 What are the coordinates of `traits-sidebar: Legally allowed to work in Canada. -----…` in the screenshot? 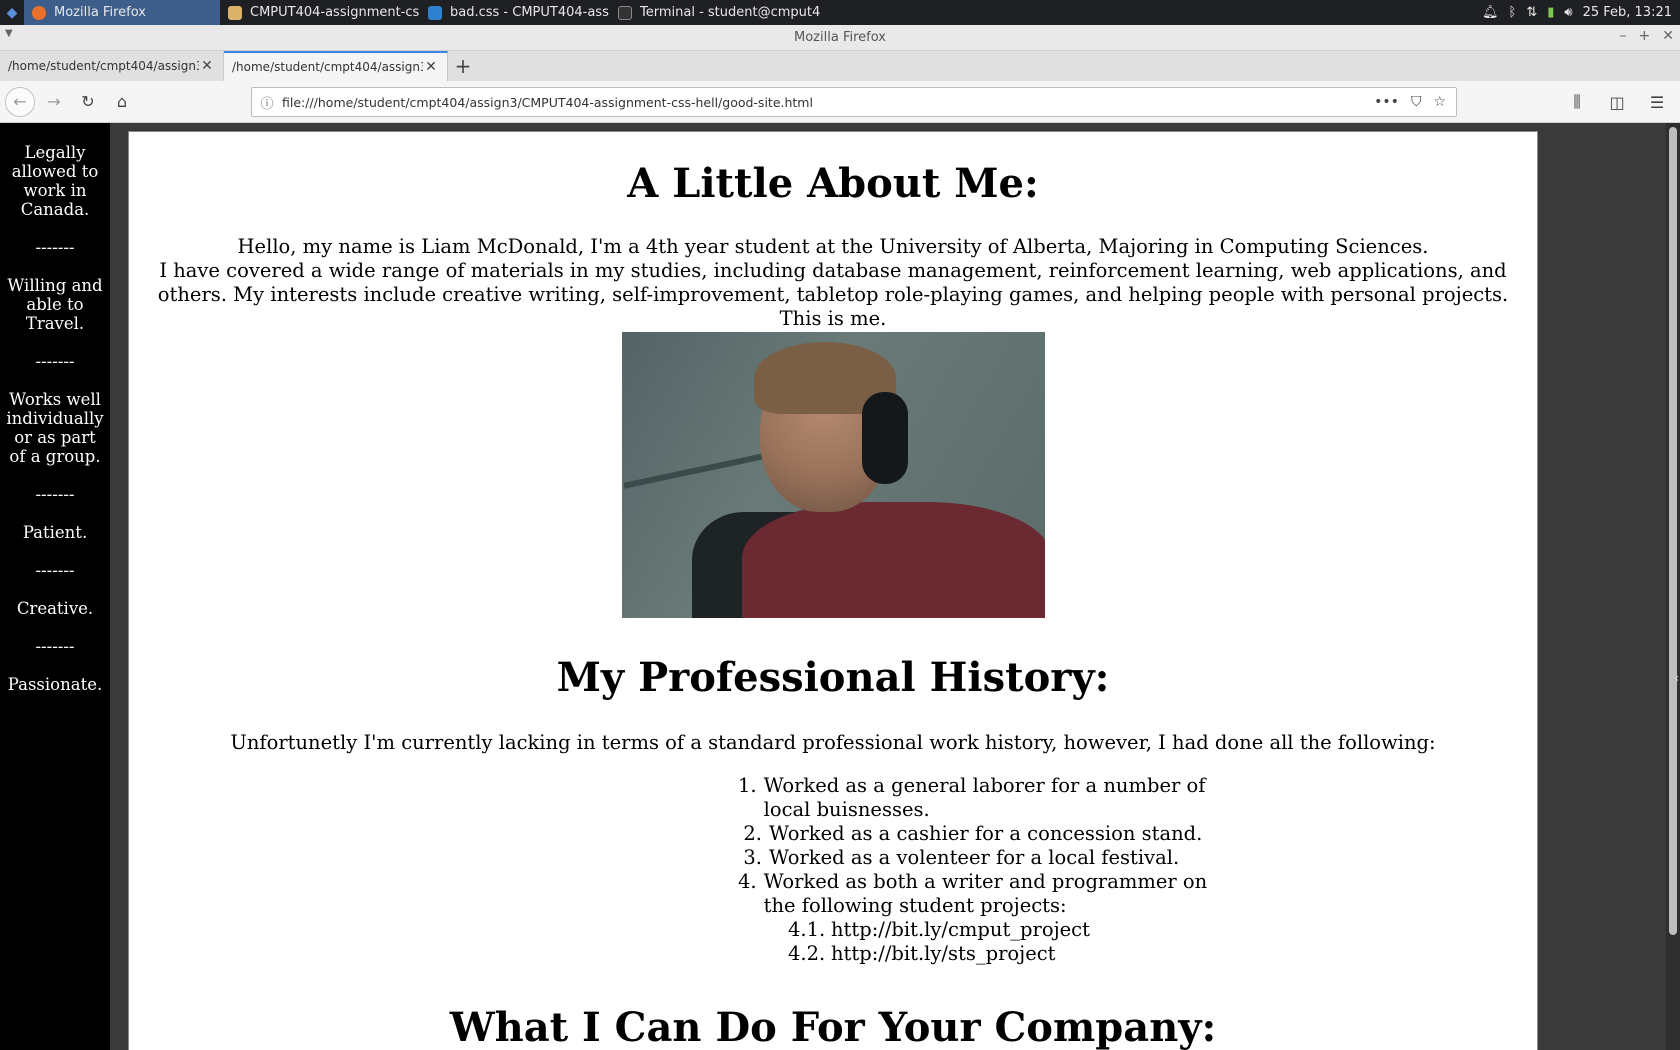 It's located at (55, 586).